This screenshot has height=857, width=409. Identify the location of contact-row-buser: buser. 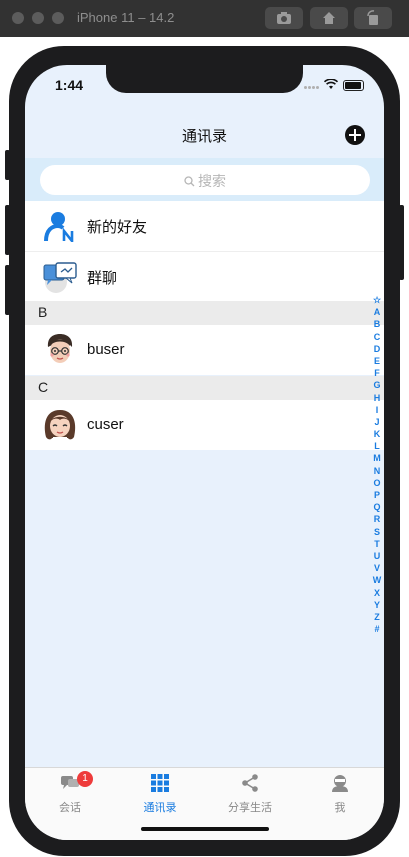
(204, 350).